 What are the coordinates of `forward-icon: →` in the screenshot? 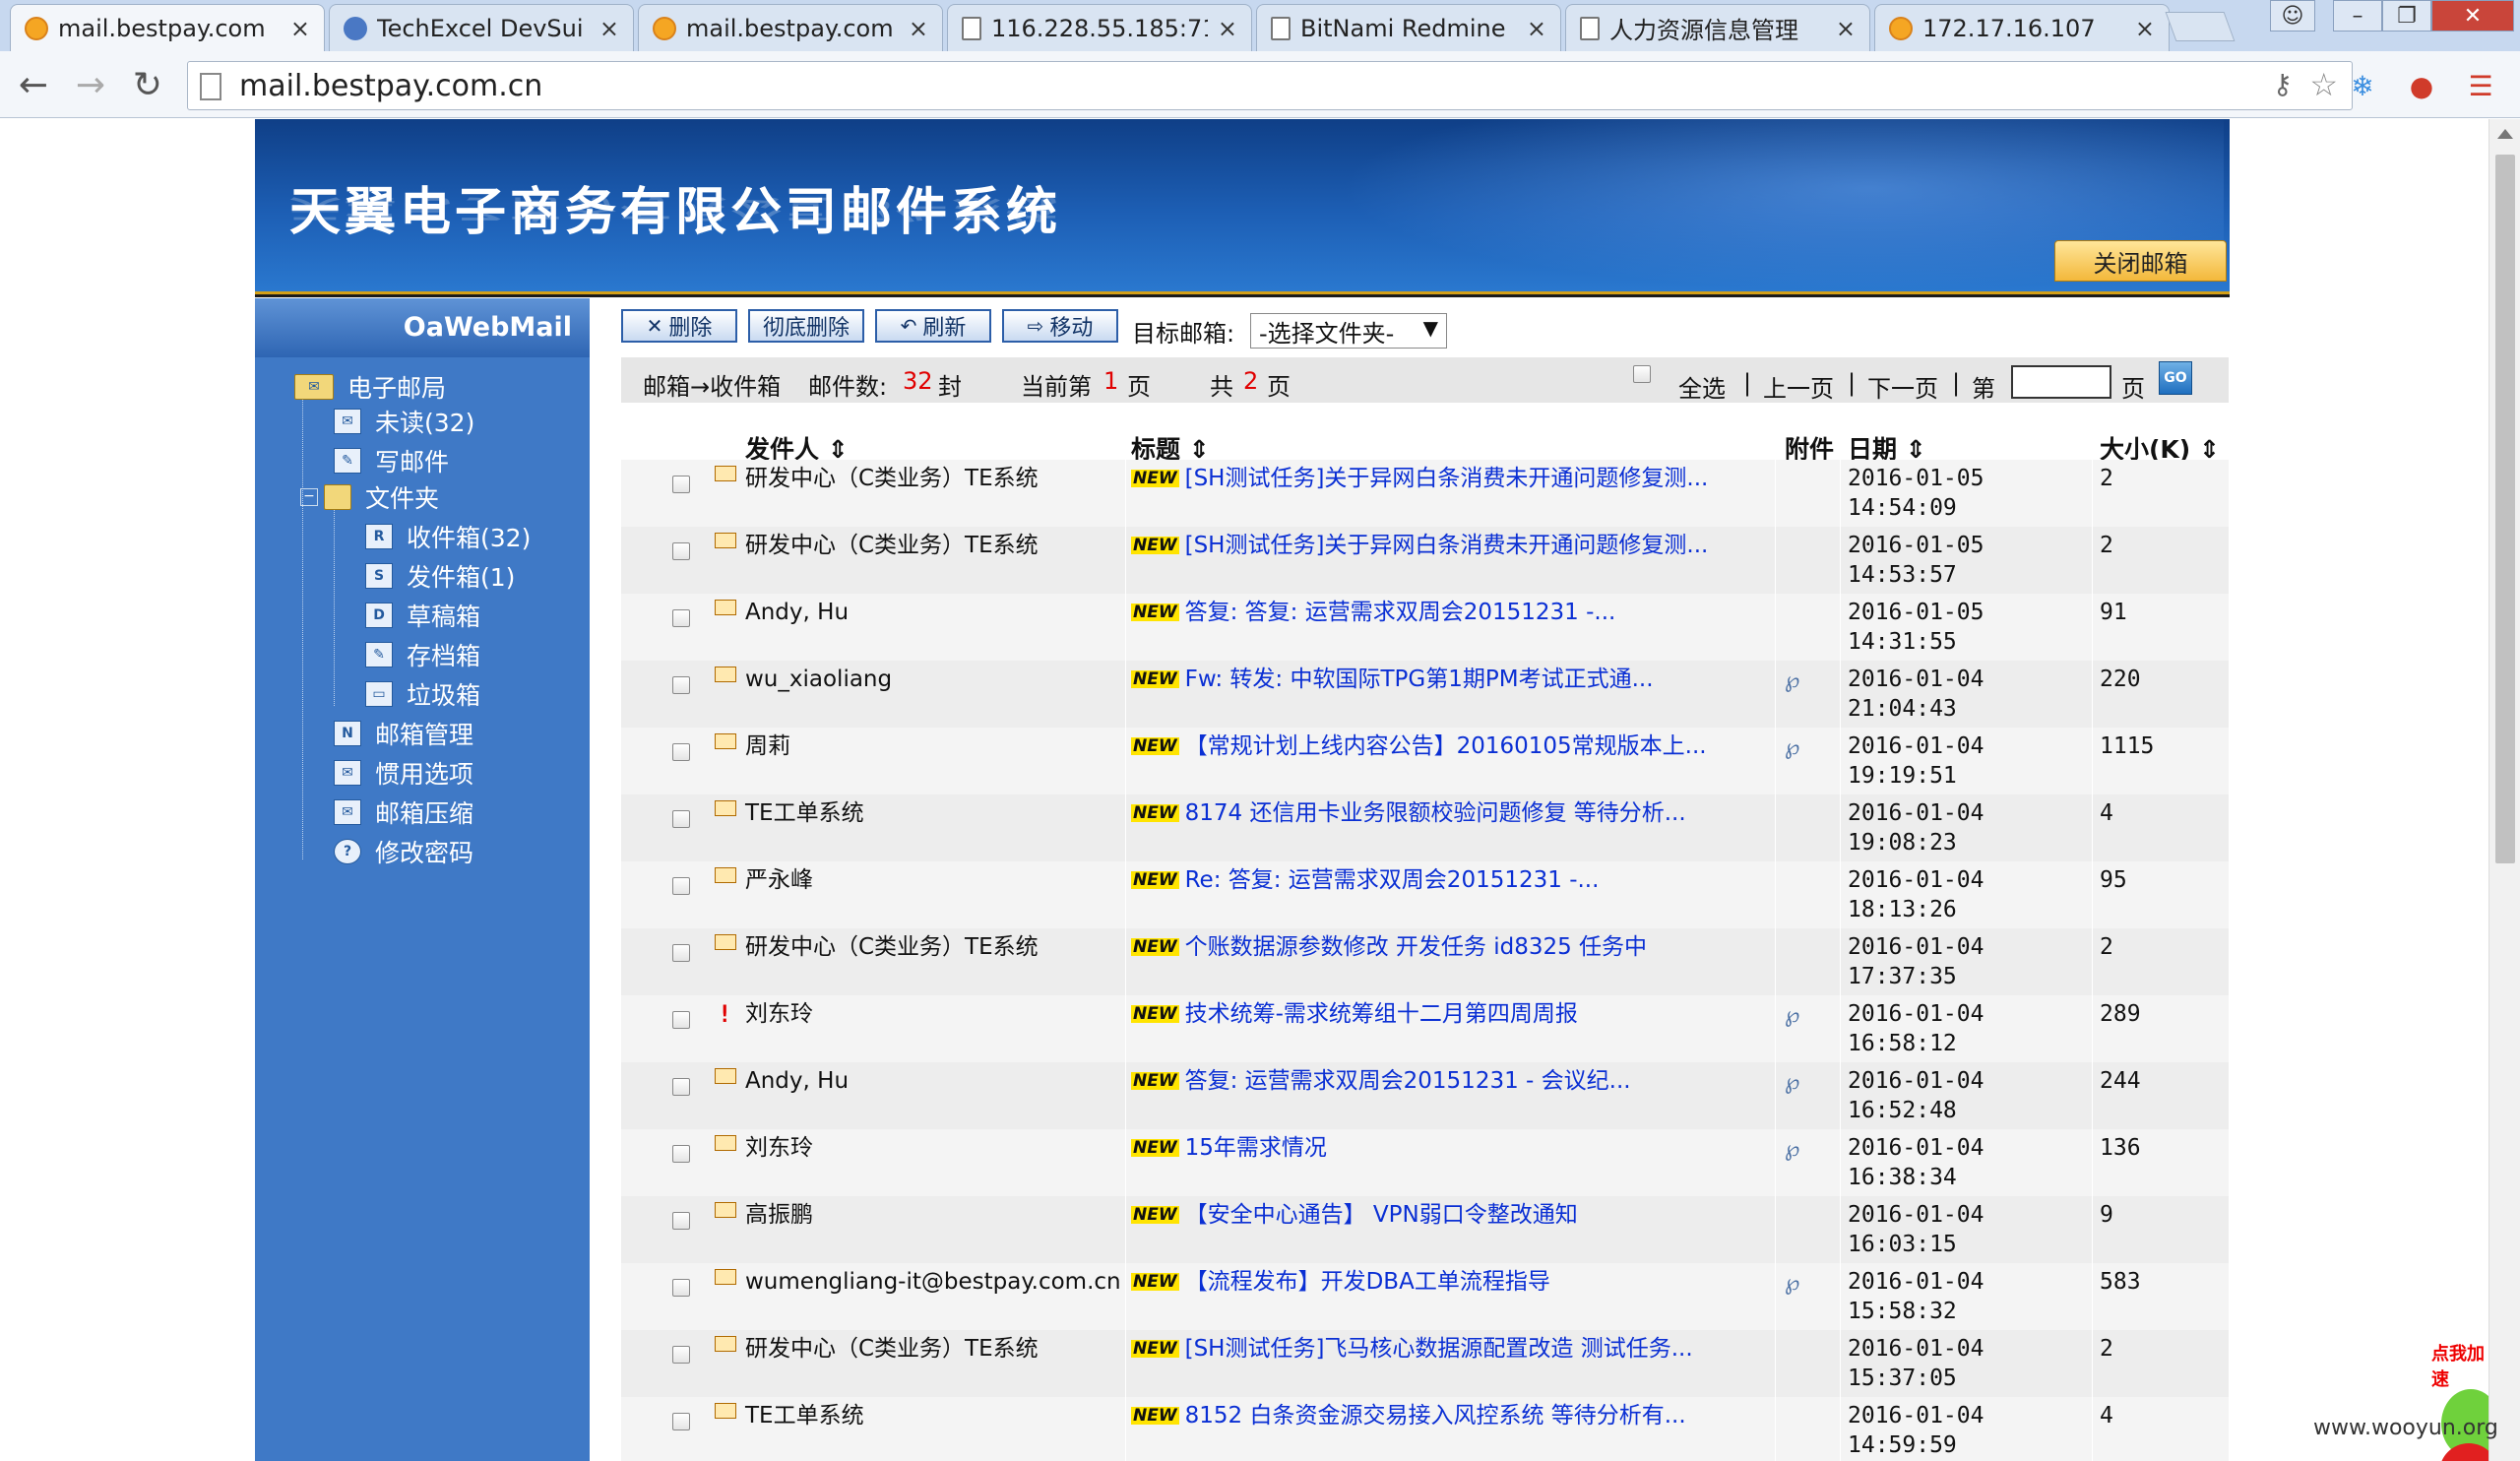 It's located at (90, 84).